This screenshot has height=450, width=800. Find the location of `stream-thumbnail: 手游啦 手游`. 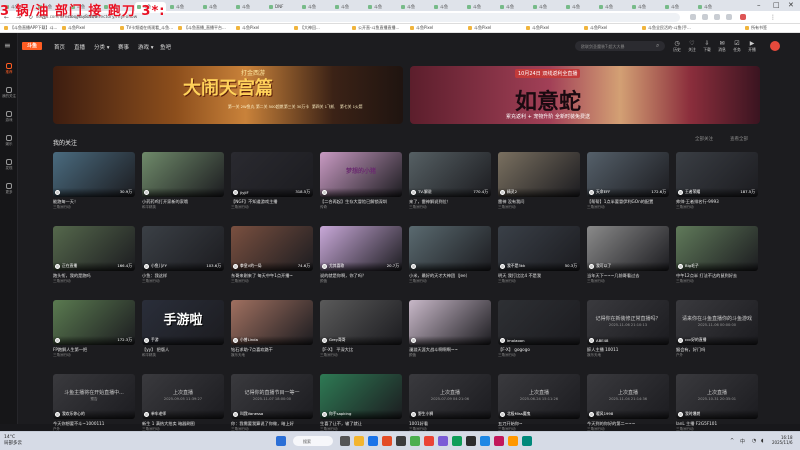

stream-thumbnail: 手游啦 手游 is located at coordinates (183, 322).